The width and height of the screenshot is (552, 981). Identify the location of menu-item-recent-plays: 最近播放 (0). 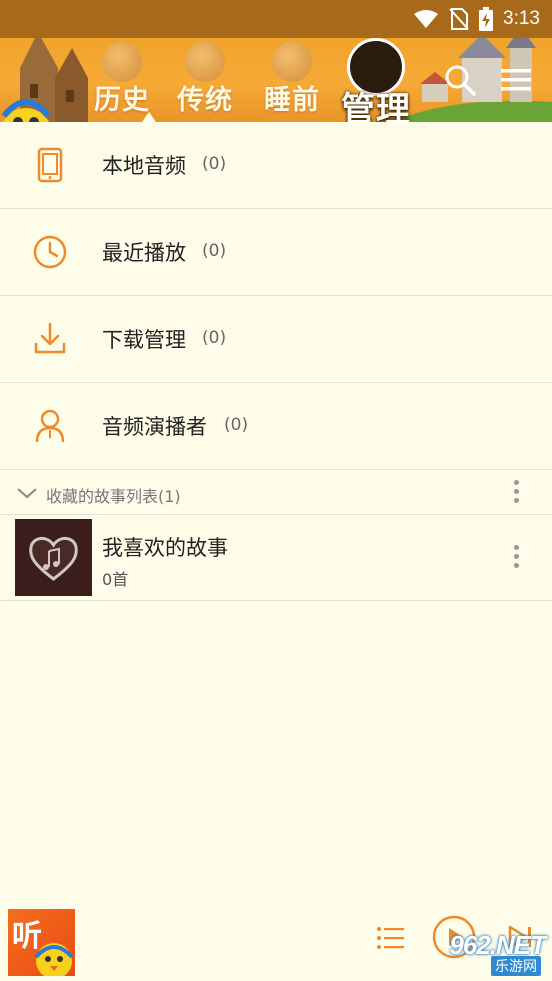
(276, 252).